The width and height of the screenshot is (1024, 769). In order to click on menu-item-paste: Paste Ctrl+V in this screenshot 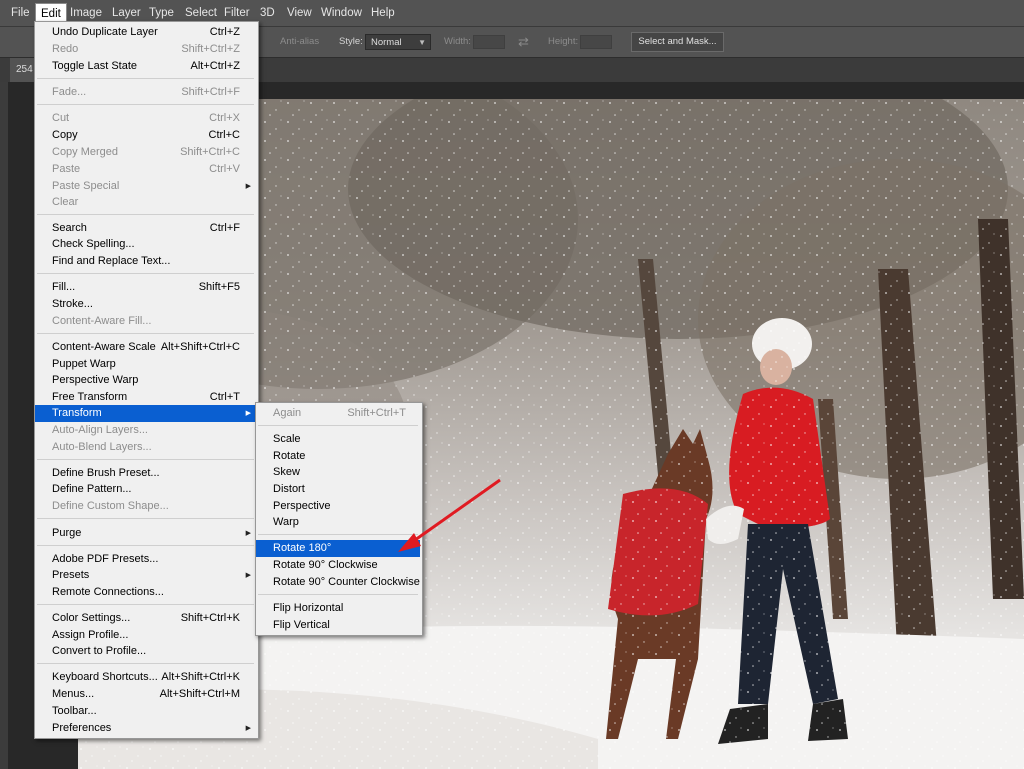, I will do `click(145, 169)`.